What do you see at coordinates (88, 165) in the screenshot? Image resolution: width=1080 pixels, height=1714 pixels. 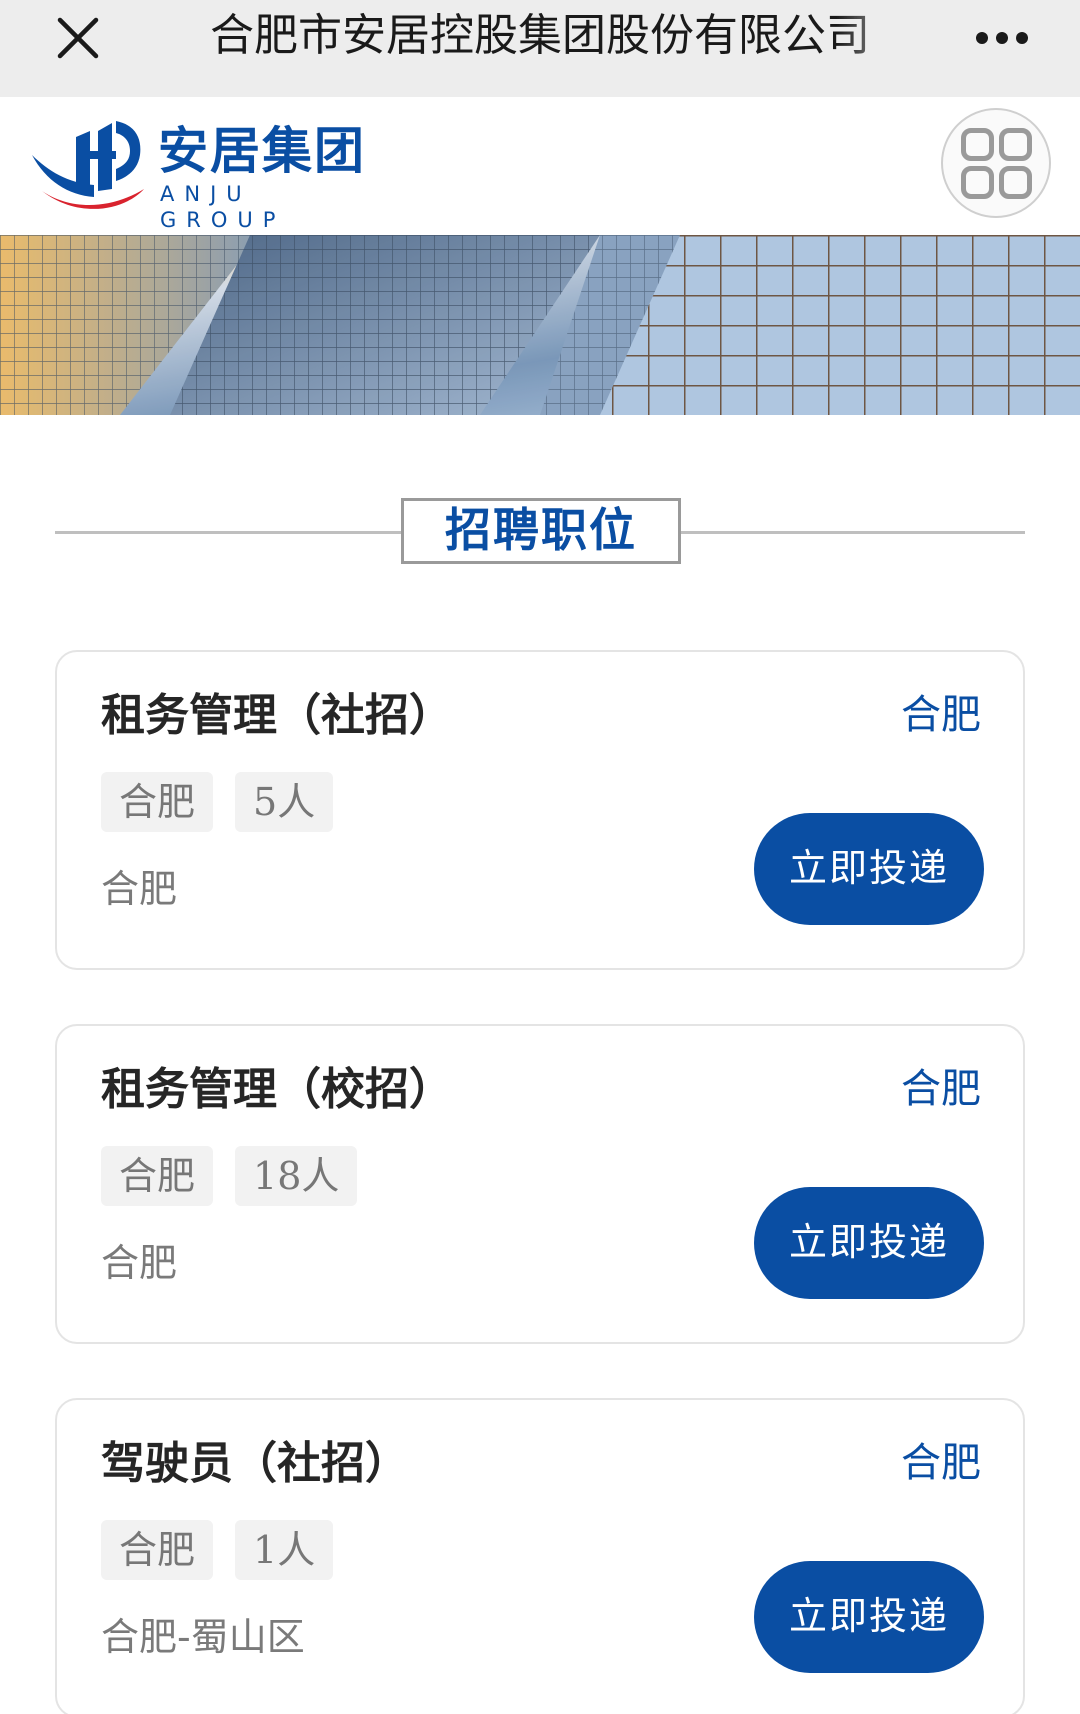 I see `anju-logo-mark-icon` at bounding box center [88, 165].